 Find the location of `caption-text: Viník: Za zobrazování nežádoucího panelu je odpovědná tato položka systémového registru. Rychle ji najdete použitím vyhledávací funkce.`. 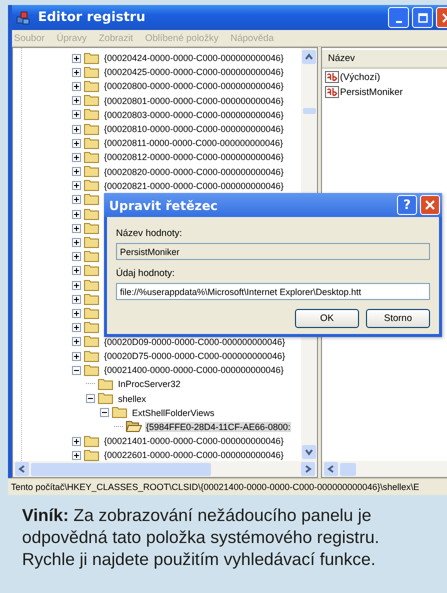

caption-text: Viník: Za zobrazování nežádoucího panelu je odpovědná tato položka systémového registru. Rychle ji najdete použitím vyhledávací funkce. is located at coordinates (201, 537).